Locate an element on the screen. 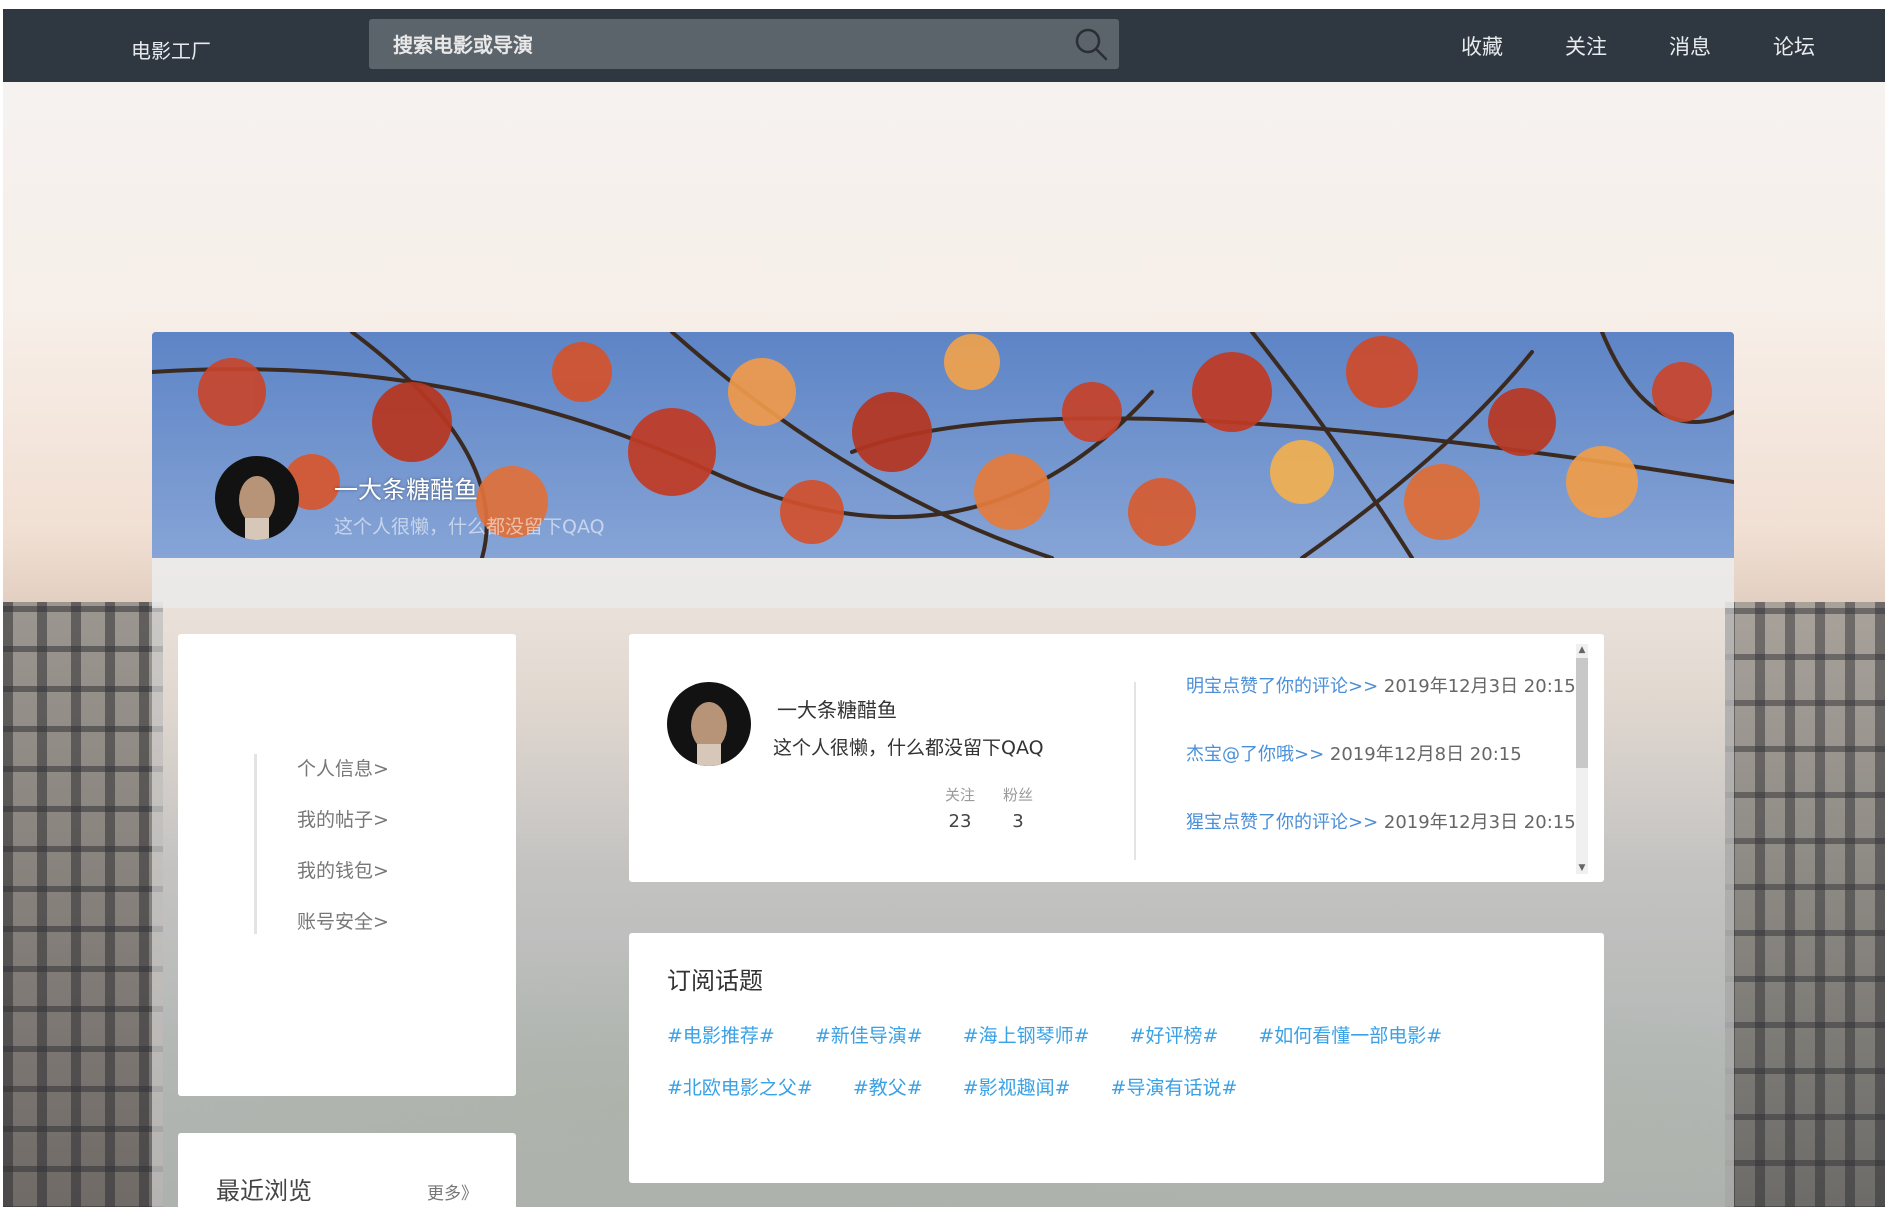 The image size is (1890, 1223). notification-item: 猩宝点赞了你的评论>> 2019年12月3日 20:15 is located at coordinates (1381, 842).